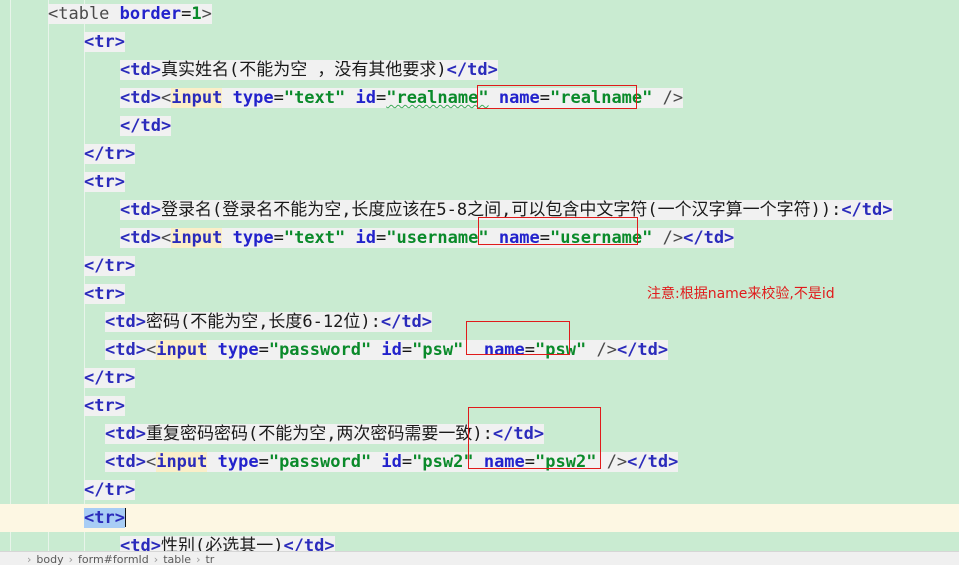  Describe the element at coordinates (209, 559) in the screenshot. I see `breadcrumb-item-tr: tr` at that location.